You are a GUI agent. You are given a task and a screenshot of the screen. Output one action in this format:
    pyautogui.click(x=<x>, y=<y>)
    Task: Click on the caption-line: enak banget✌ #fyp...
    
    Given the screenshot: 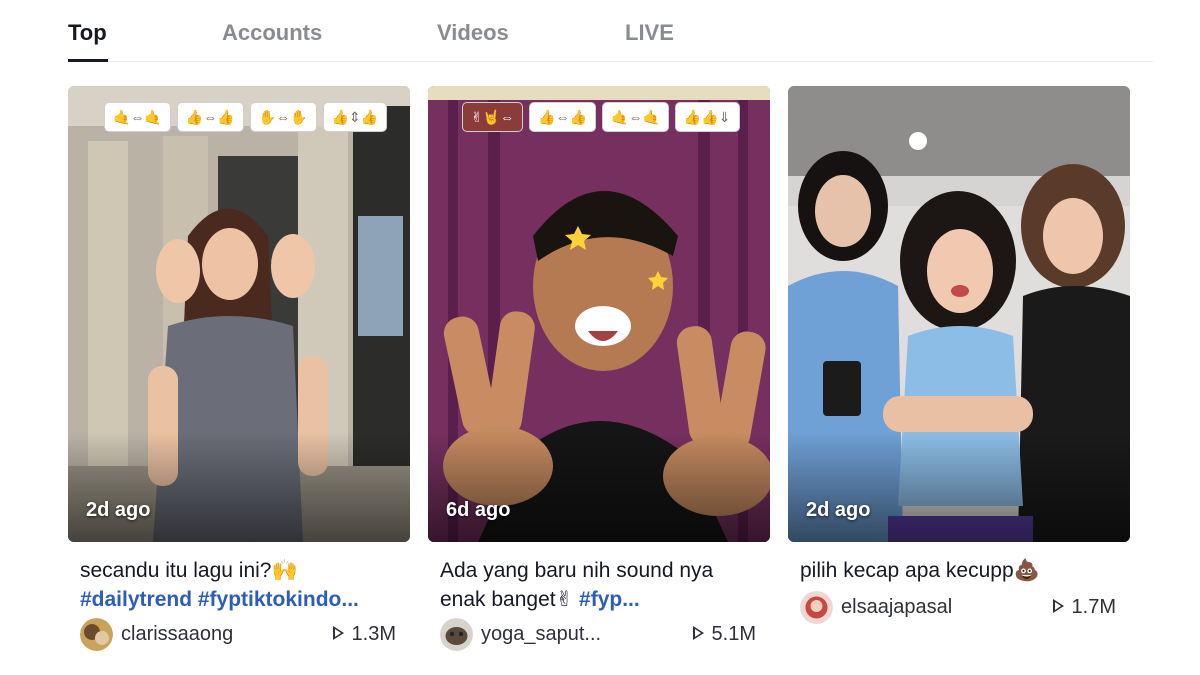 What is the action you would take?
    pyautogui.click(x=600, y=599)
    